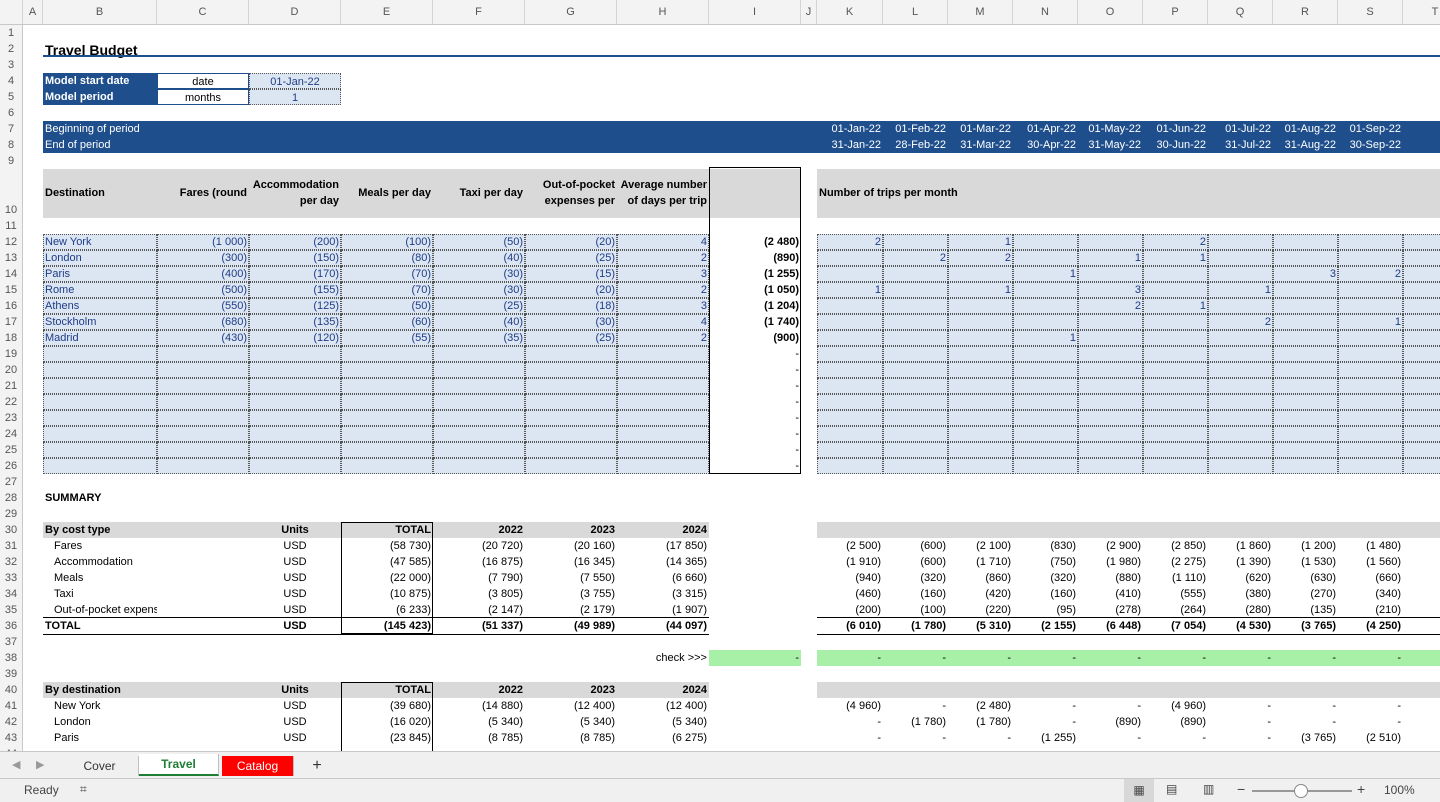 The image size is (1440, 802). Describe the element at coordinates (479, 290) in the screenshot. I see `taxi-value: (30)` at that location.